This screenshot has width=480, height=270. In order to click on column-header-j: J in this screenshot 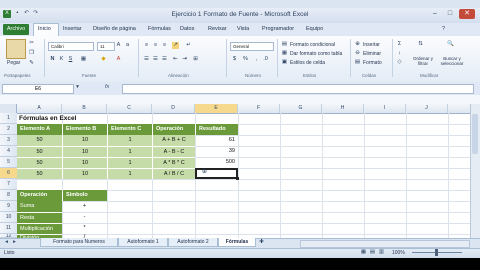, I will do `click(427, 108)`.